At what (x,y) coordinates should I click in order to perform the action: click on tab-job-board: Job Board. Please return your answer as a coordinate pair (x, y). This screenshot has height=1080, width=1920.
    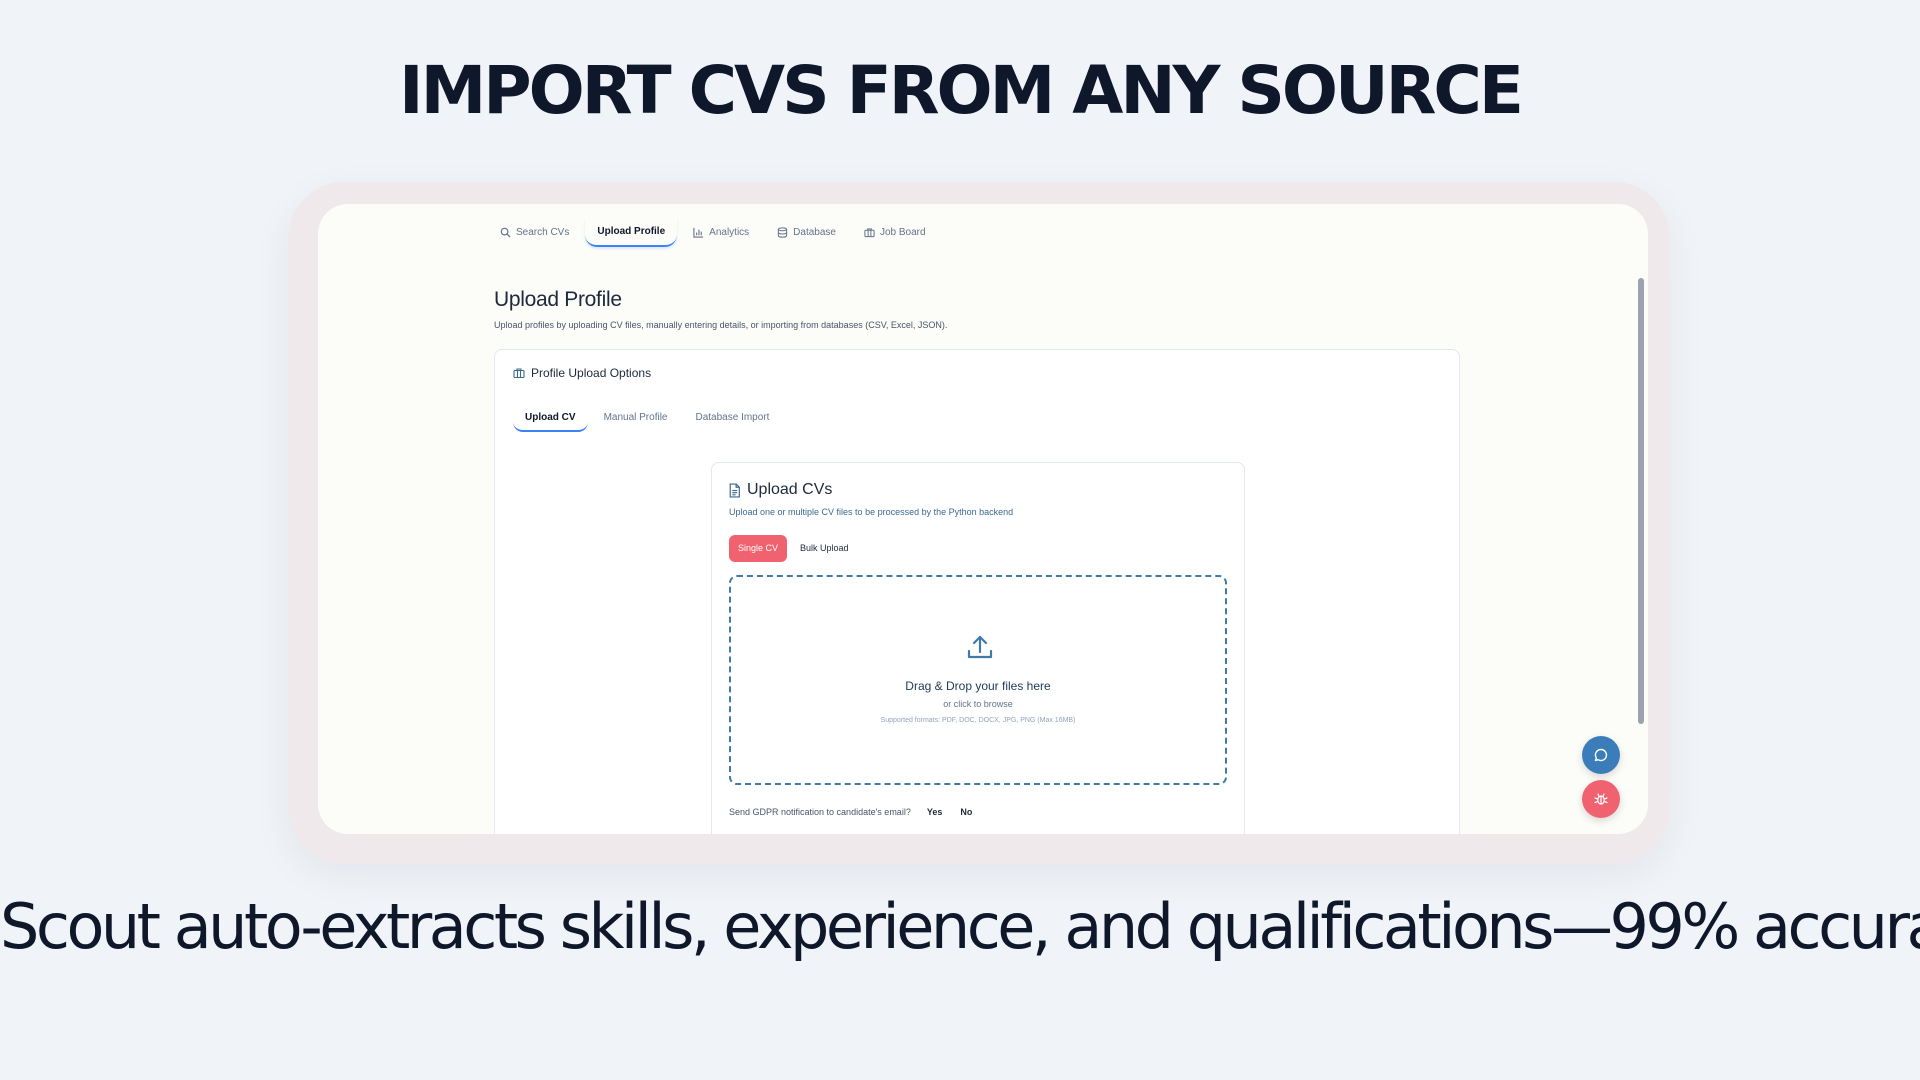
    Looking at the image, I should click on (895, 232).